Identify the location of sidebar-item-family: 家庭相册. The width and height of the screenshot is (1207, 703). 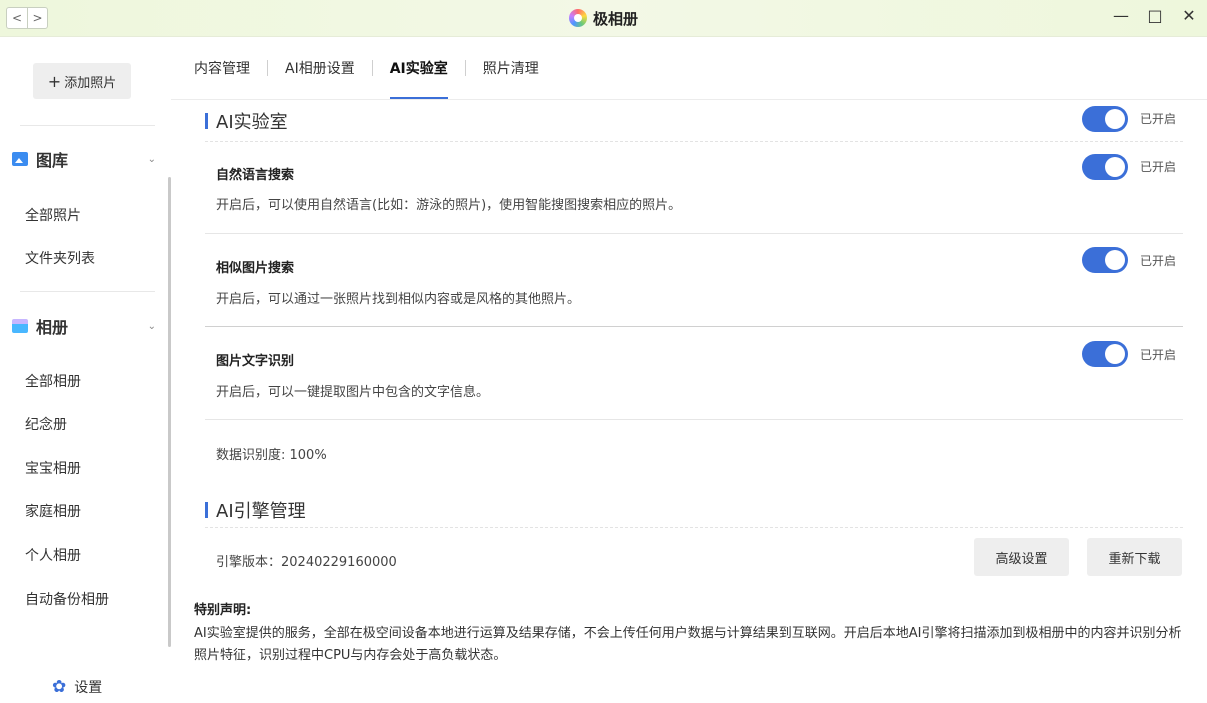
(53, 511).